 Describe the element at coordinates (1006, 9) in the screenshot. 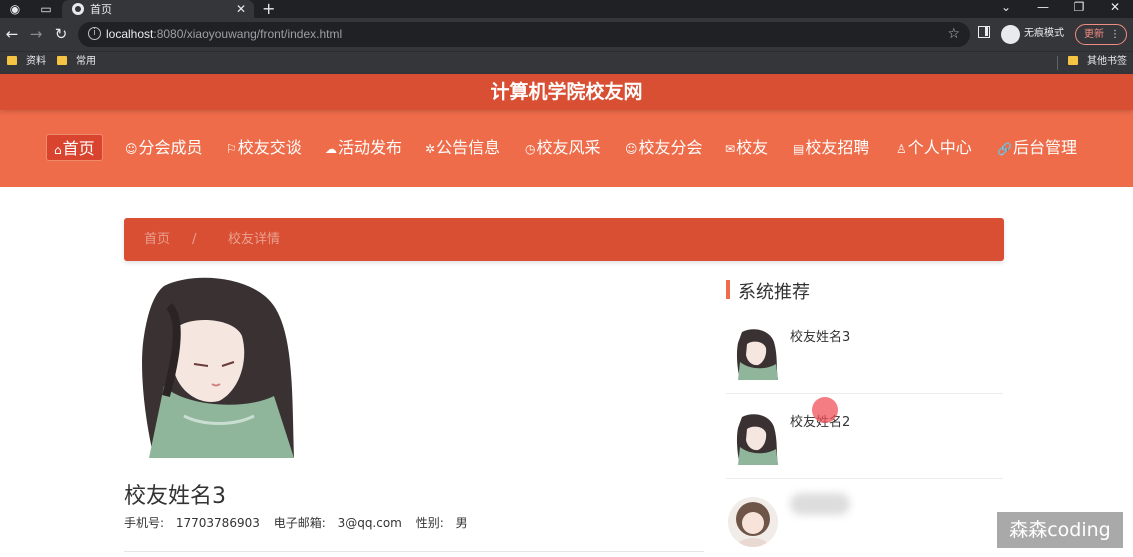

I see `tab-search-chevron-icon: ⌄` at that location.